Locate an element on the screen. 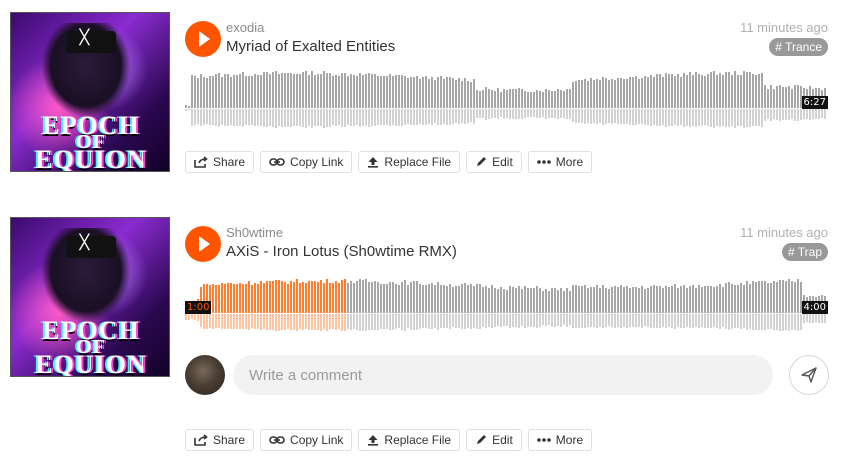  pencil-icon is located at coordinates (482, 161).